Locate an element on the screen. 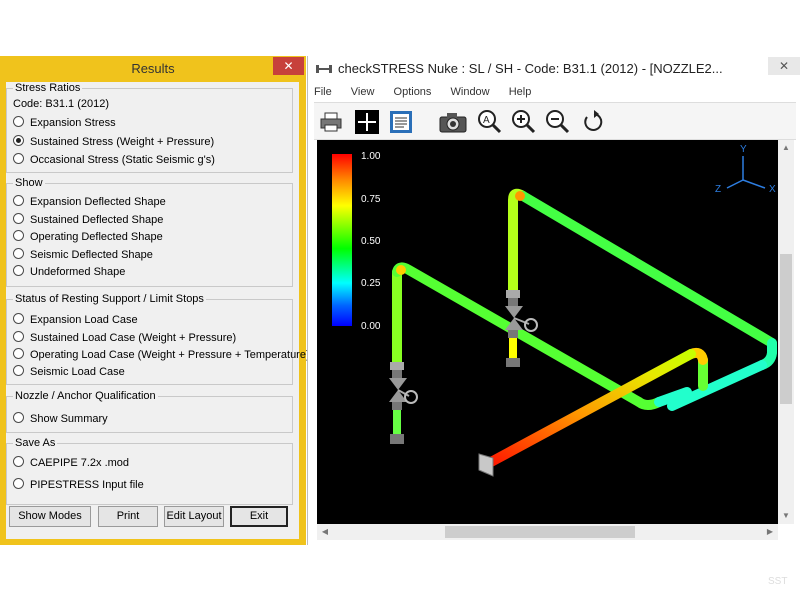 Image resolution: width=800 pixels, height=600 pixels. zoom-all-icon: A is located at coordinates (489, 122).